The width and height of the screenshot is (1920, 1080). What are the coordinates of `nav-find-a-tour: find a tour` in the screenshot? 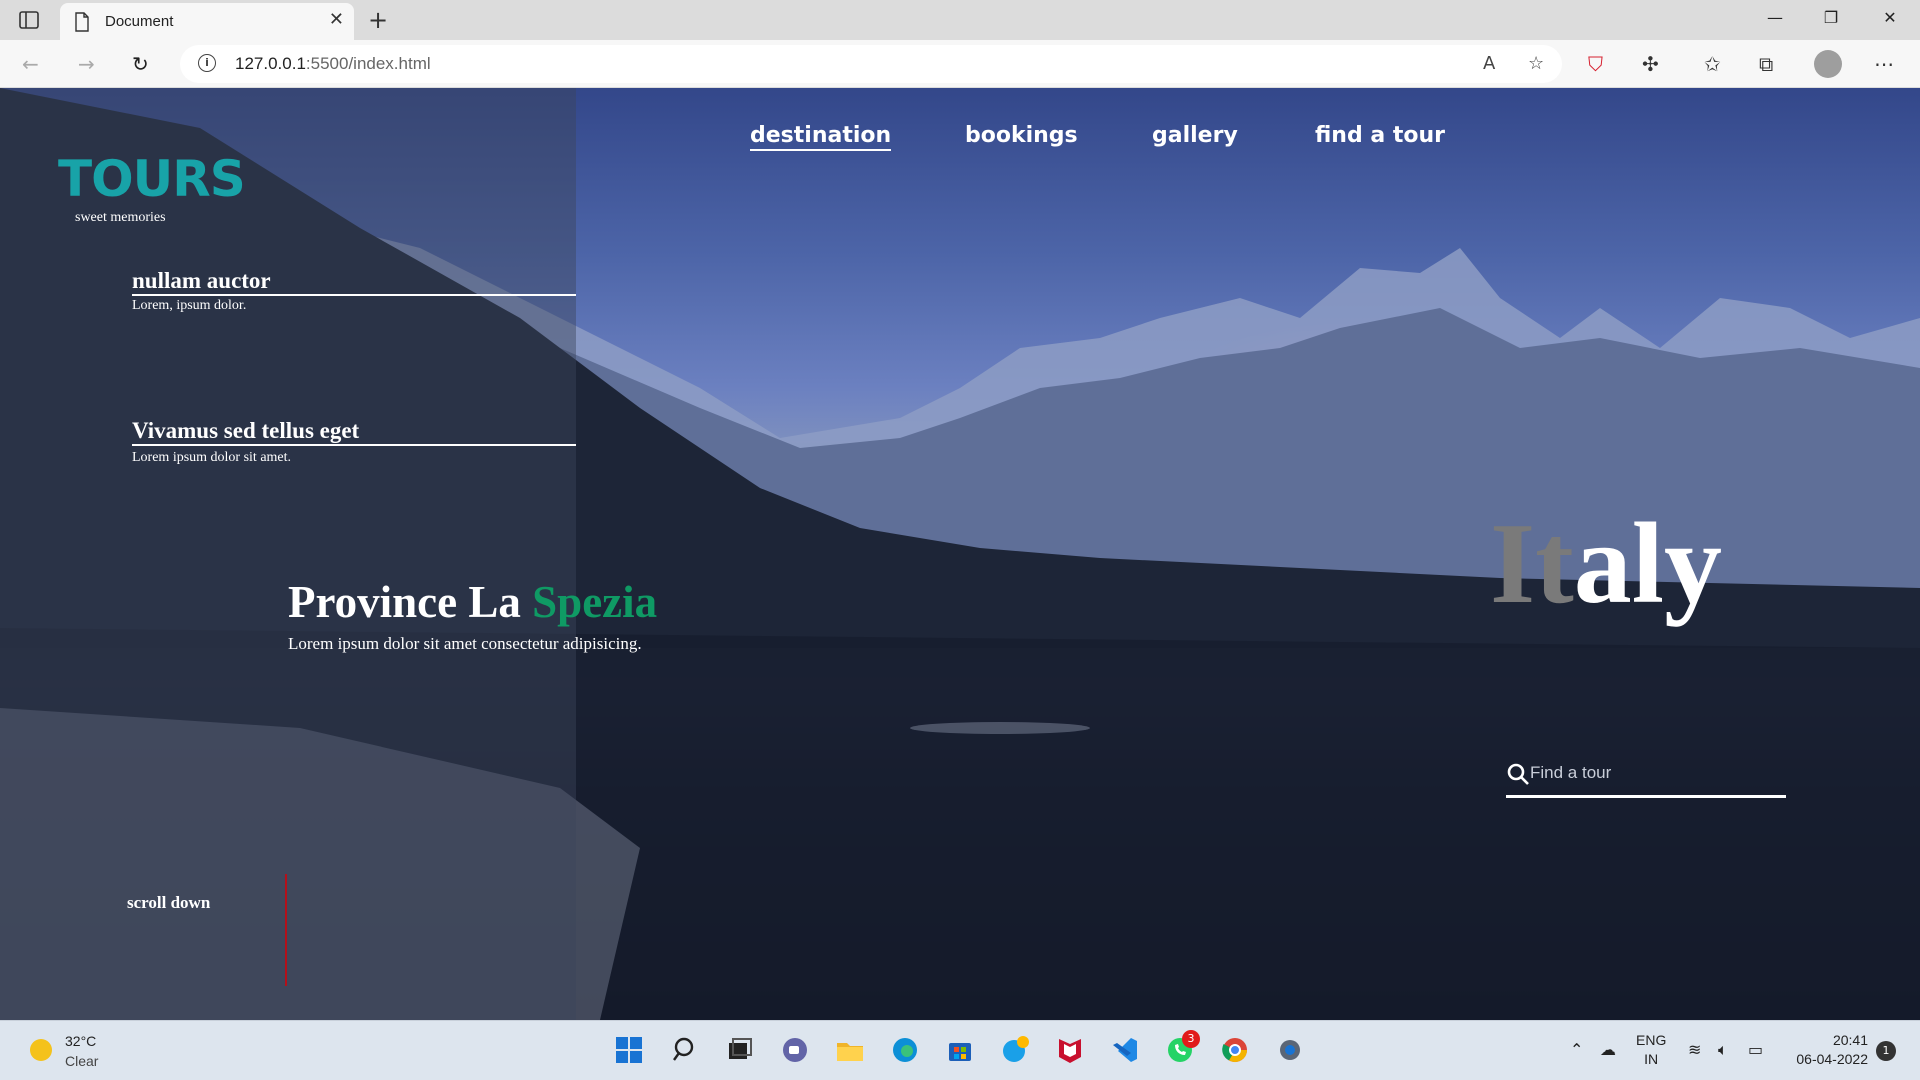 It's located at (1380, 135).